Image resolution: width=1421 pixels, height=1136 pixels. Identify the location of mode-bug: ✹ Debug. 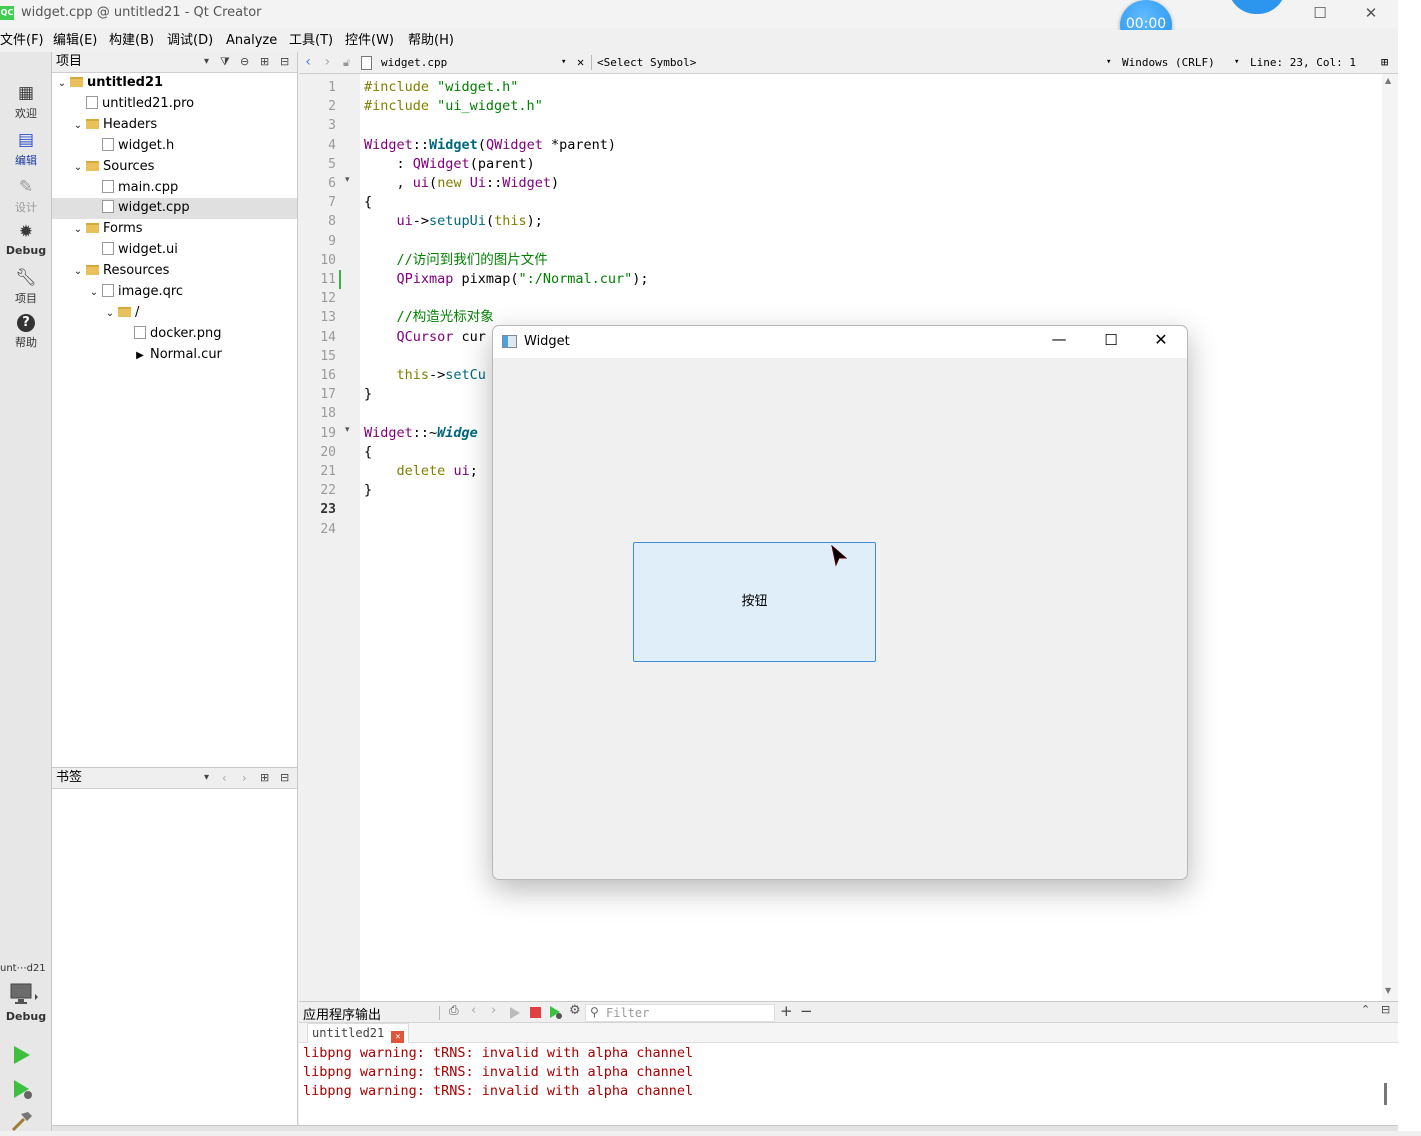
(26, 241).